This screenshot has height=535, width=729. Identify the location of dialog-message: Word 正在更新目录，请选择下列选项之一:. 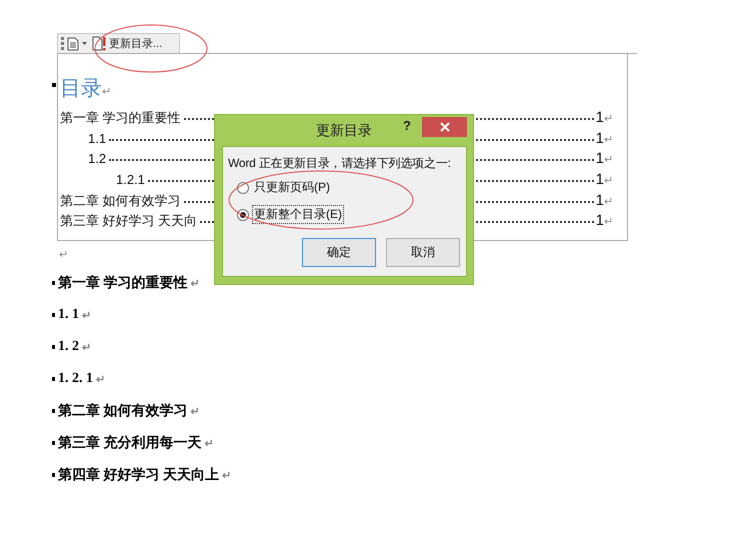
(340, 163).